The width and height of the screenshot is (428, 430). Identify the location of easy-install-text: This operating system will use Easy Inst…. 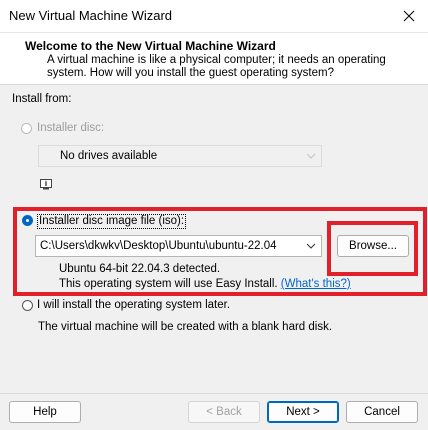
(168, 284).